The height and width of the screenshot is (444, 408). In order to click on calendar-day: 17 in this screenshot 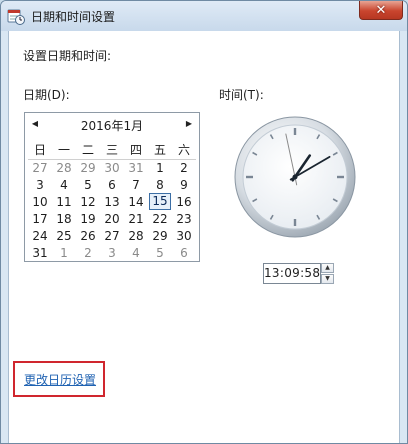, I will do `click(40, 218)`.